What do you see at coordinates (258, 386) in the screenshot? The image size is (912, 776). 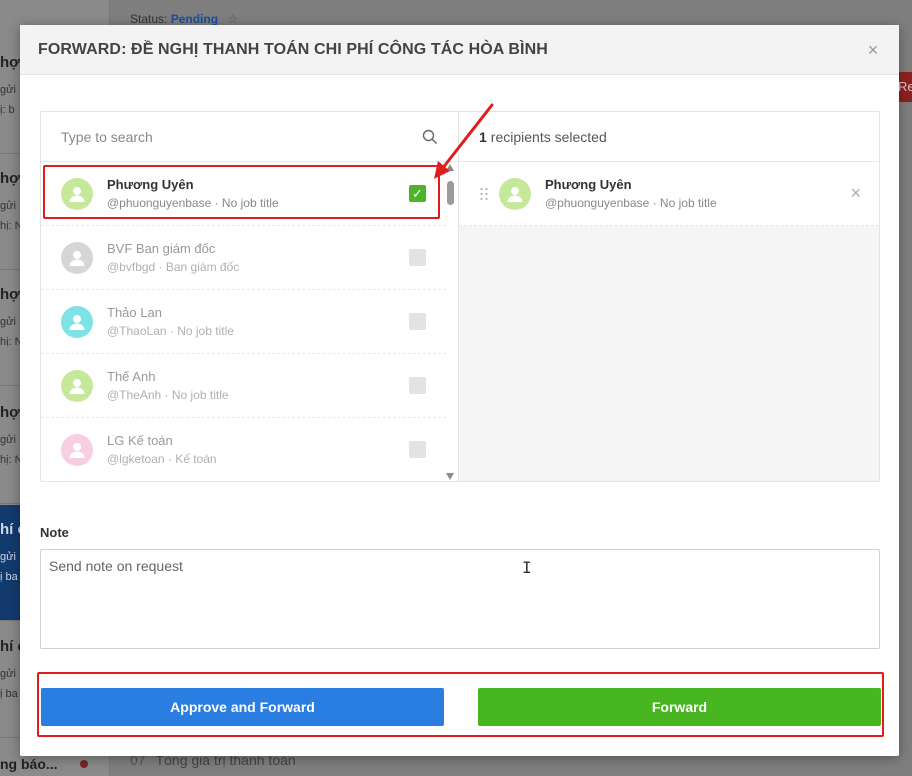 I see `user-text: Thế Anh @TheAnh · No job title` at bounding box center [258, 386].